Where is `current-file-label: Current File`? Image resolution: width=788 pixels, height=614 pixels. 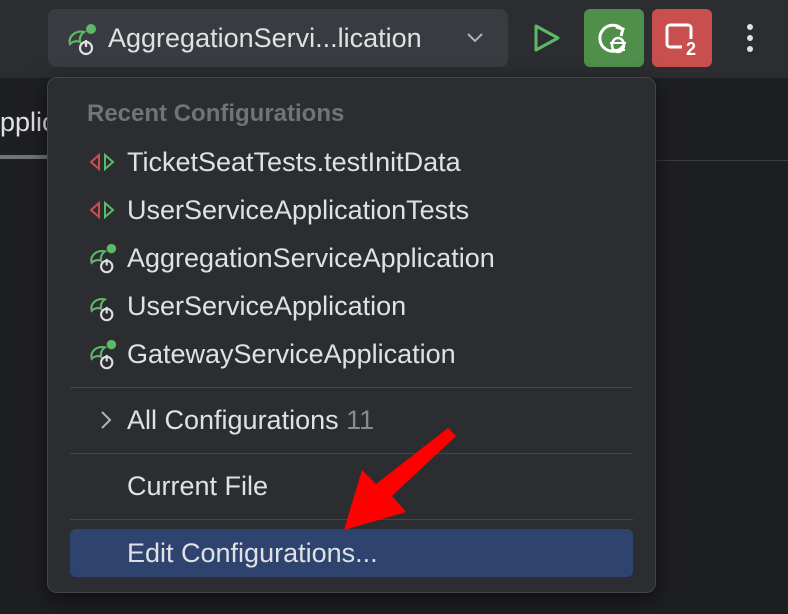 current-file-label: Current File is located at coordinates (198, 486).